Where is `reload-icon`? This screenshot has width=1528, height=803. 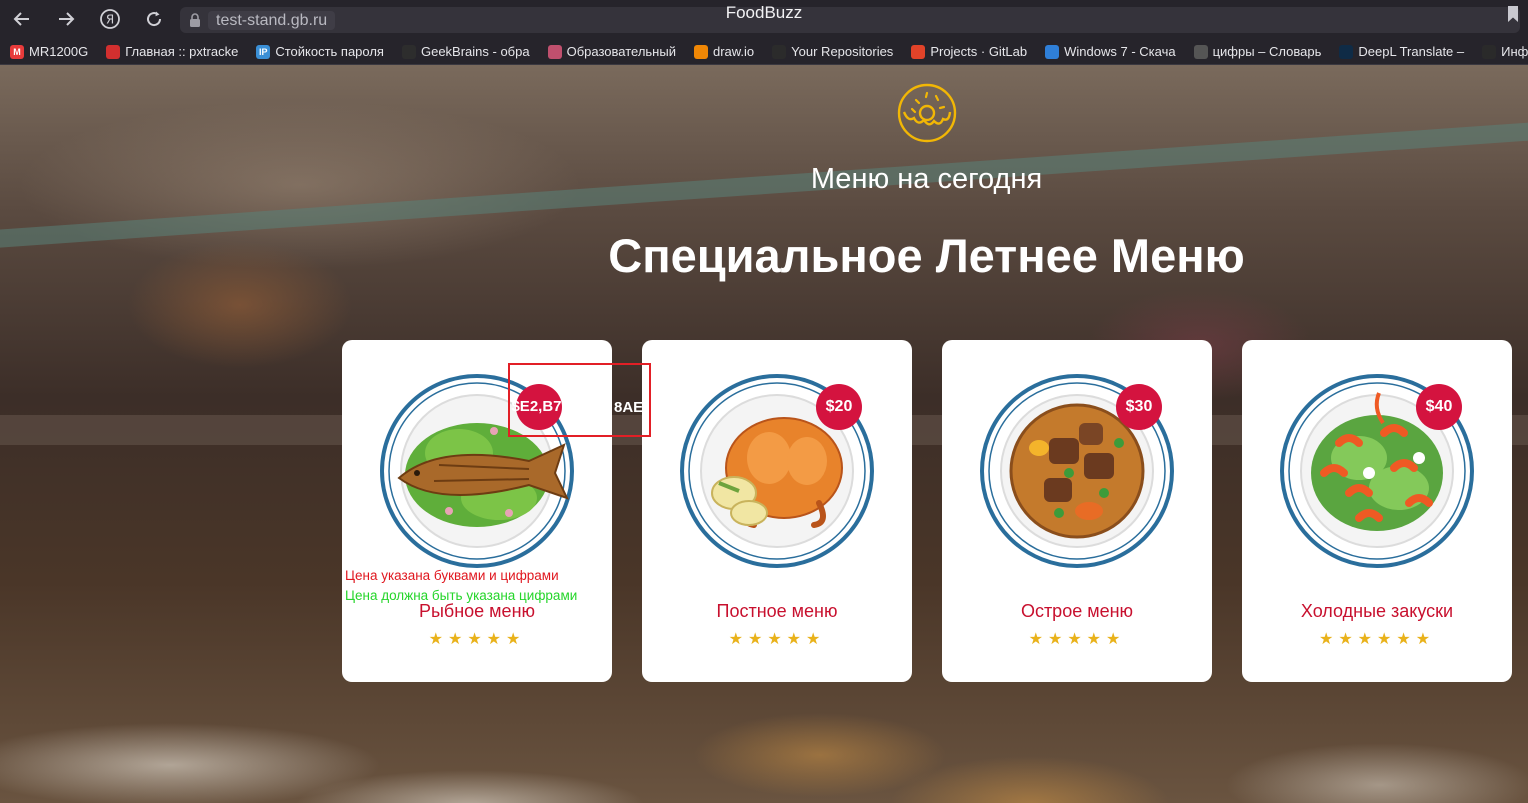
reload-icon is located at coordinates (154, 19).